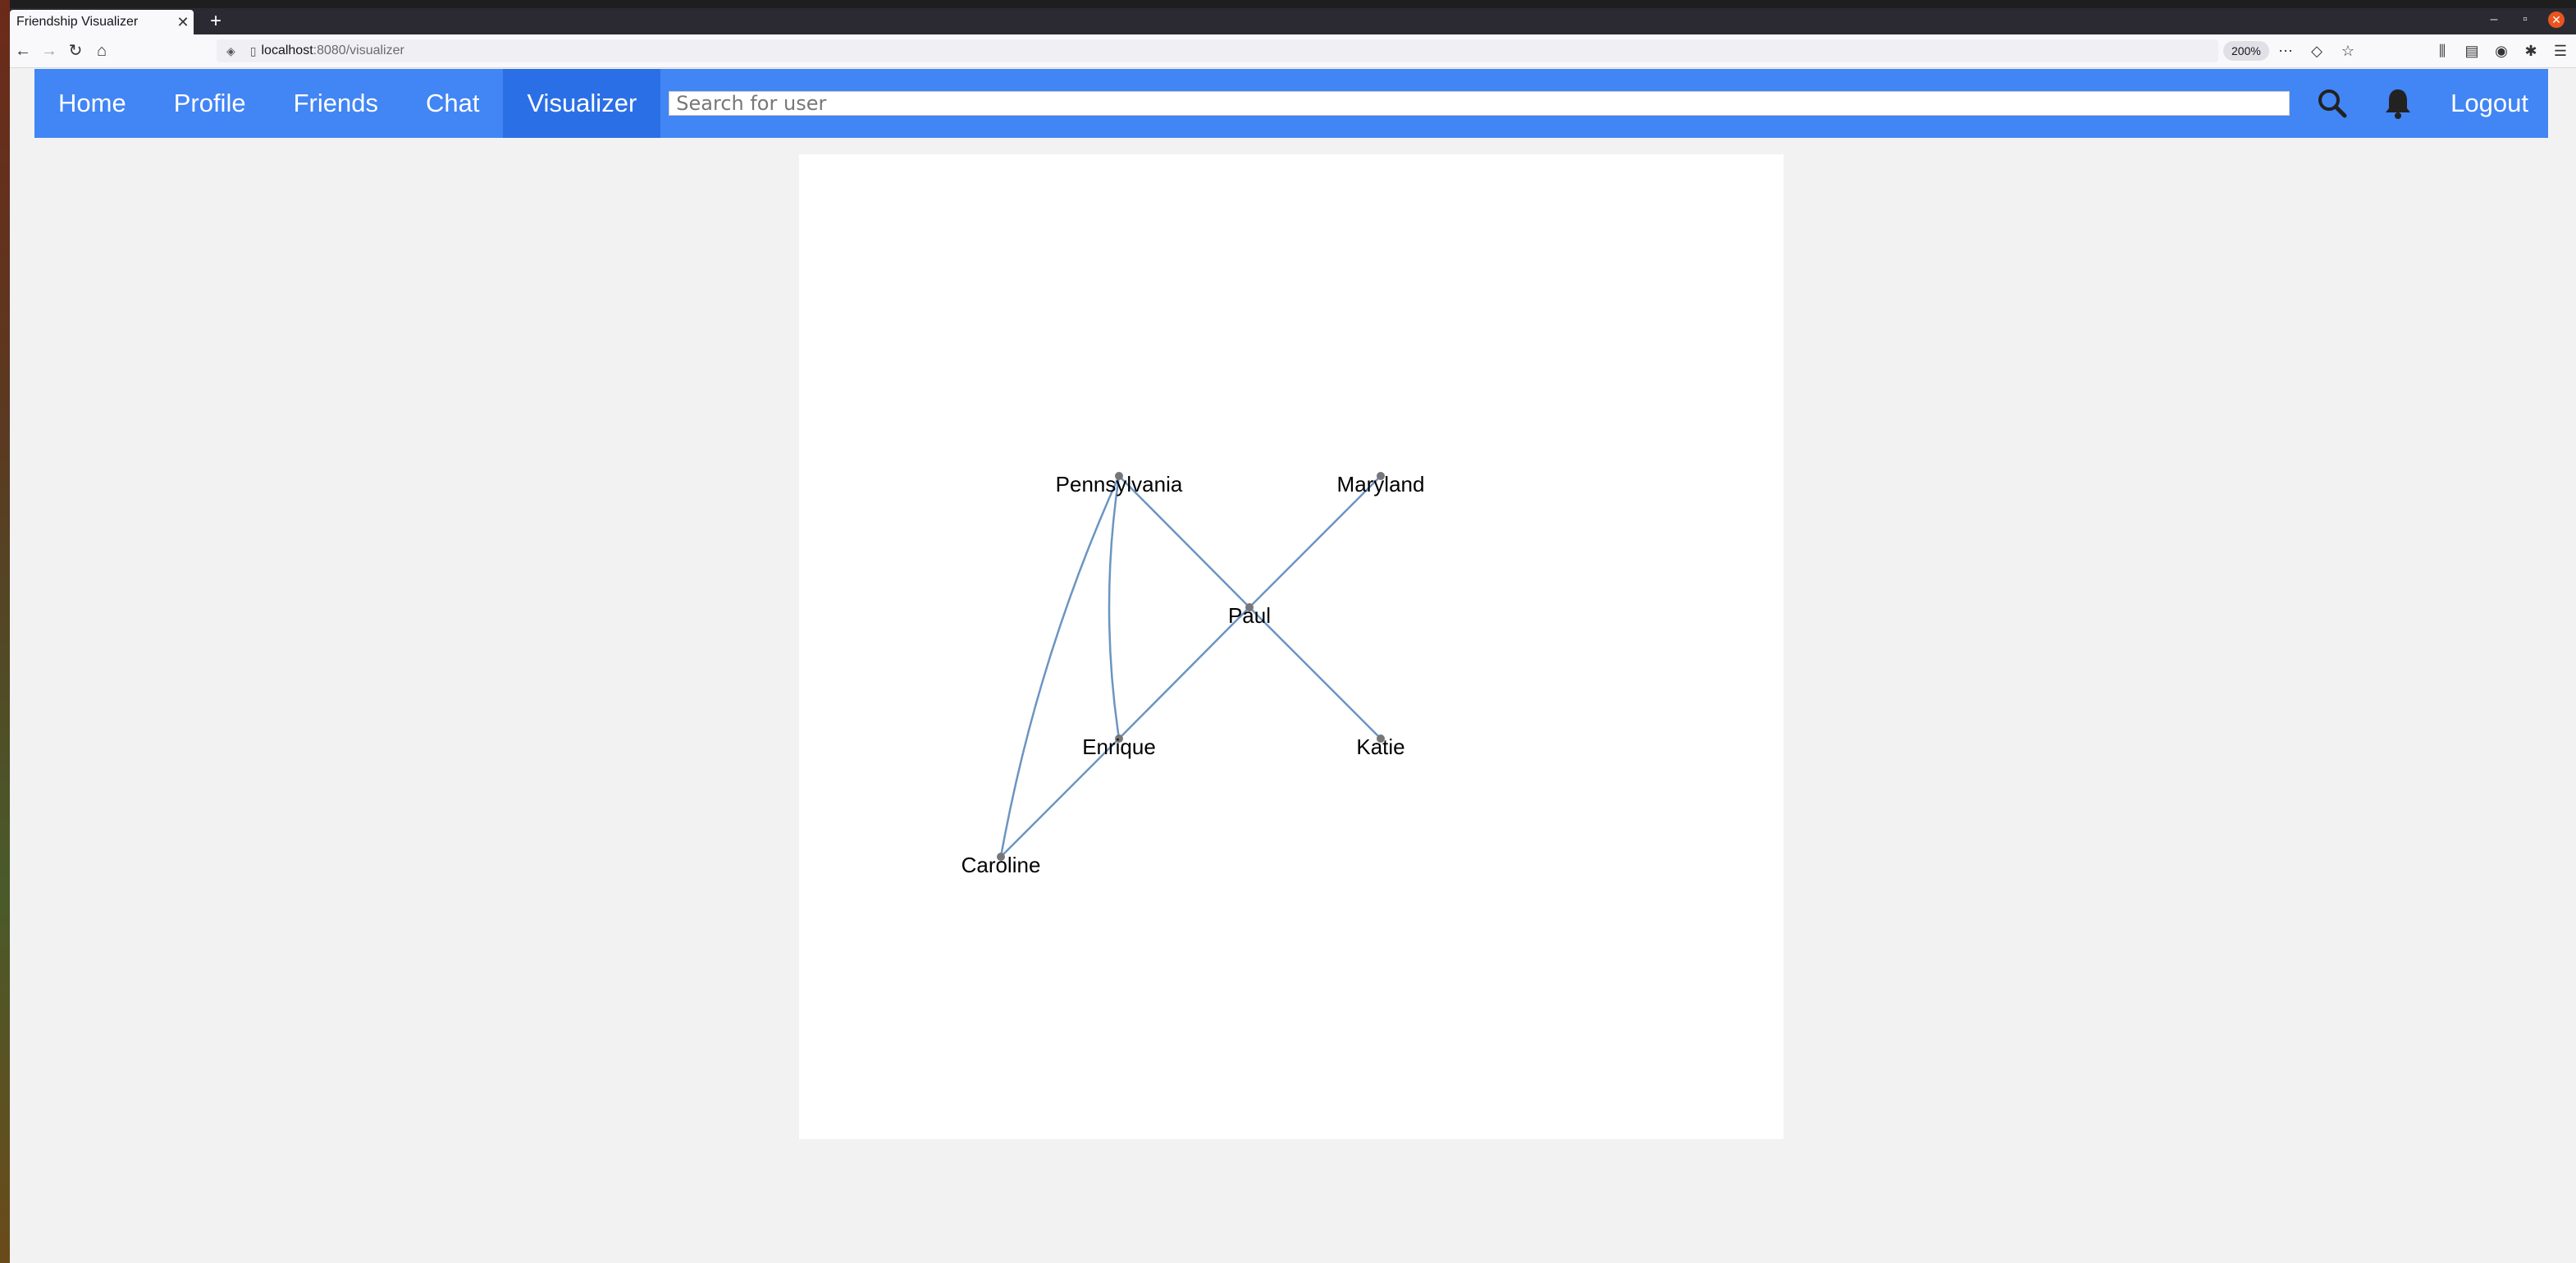 Image resolution: width=2576 pixels, height=1263 pixels. Describe the element at coordinates (2490, 103) in the screenshot. I see `logout-button: Logout` at that location.